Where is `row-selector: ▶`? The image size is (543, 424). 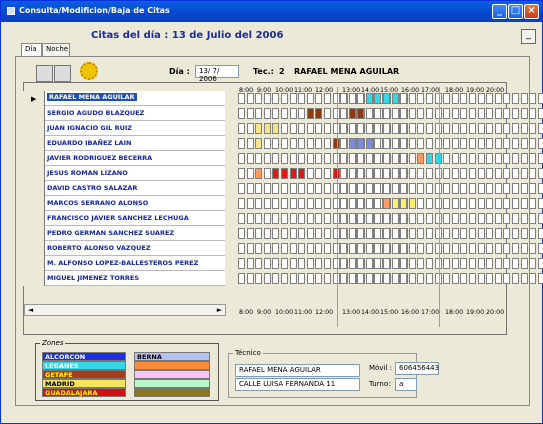
row-selector: ▶ is located at coordinates (34, 98).